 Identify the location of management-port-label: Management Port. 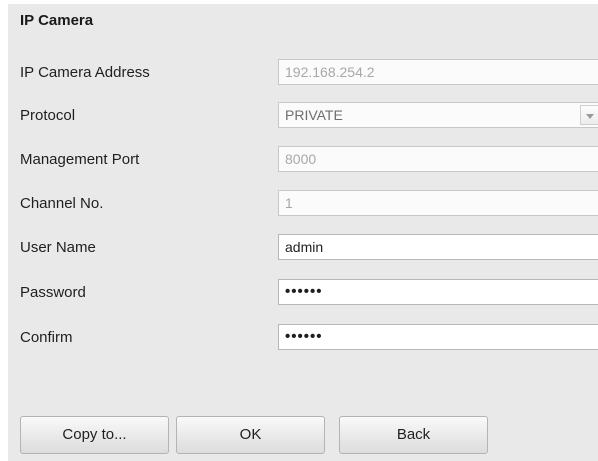
(80, 159).